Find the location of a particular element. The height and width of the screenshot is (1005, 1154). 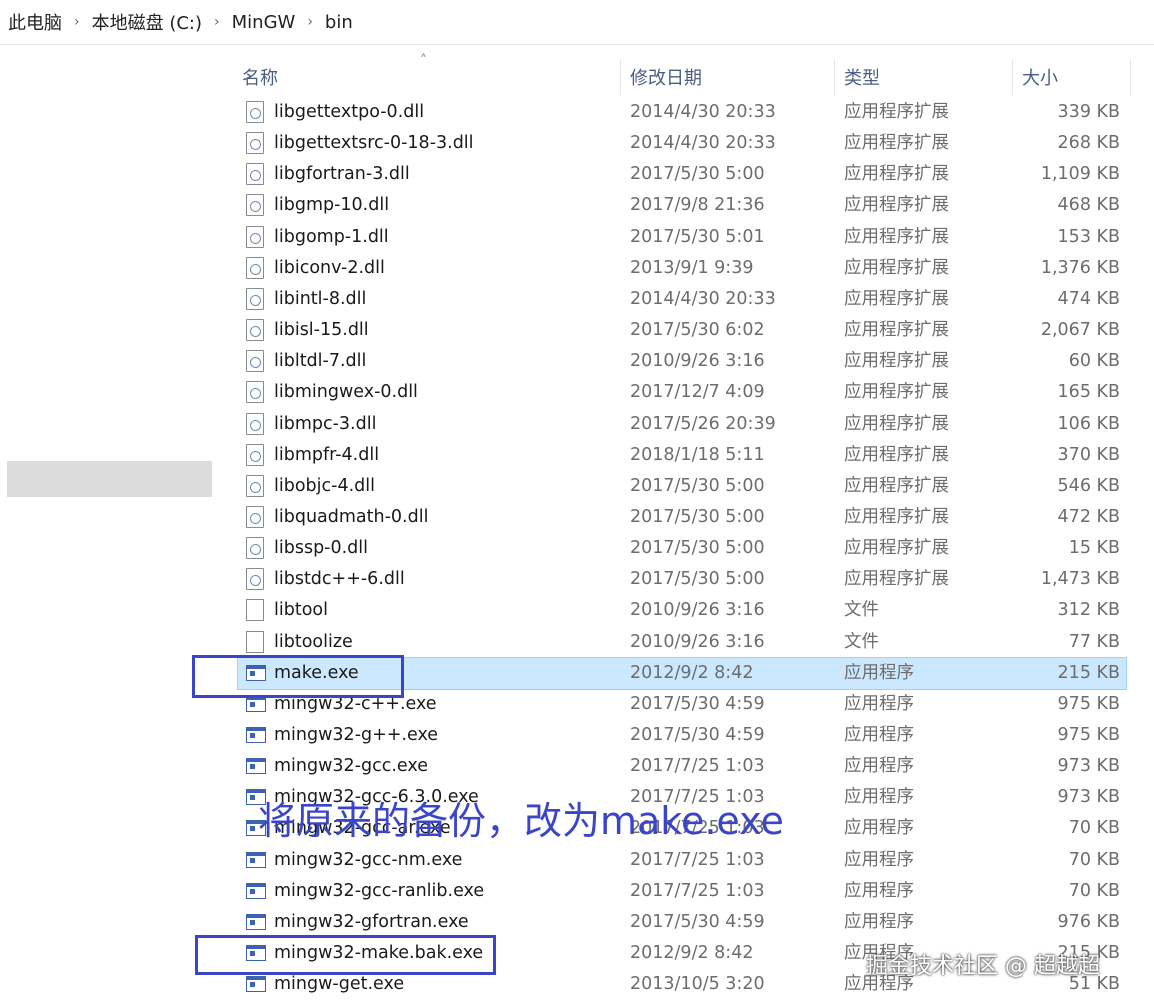

column-header-size: 大小 is located at coordinates (1040, 77).